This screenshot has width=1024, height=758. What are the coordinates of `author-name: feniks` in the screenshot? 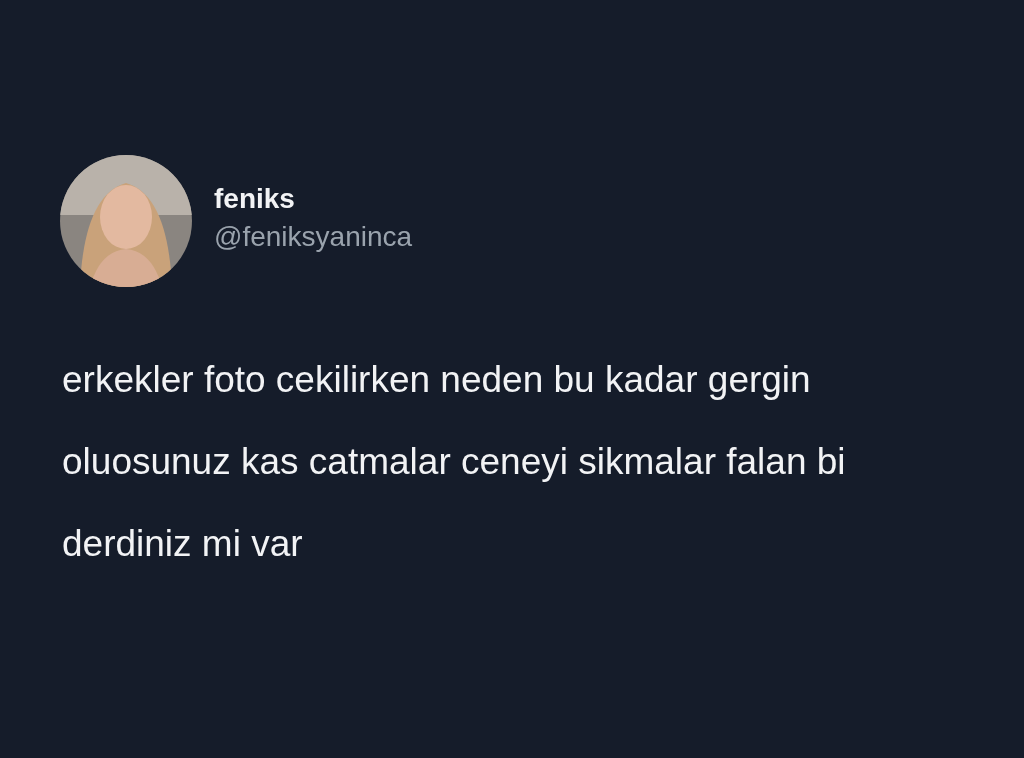 It's located at (313, 199).